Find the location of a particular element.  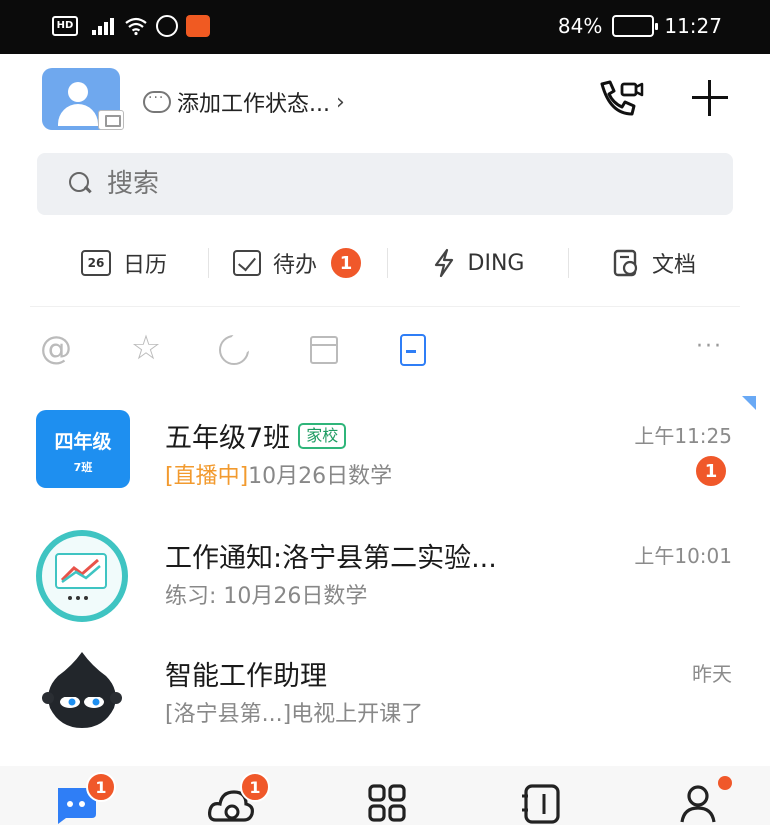

class-avatar-line1: 四年级 is located at coordinates (83, 442).